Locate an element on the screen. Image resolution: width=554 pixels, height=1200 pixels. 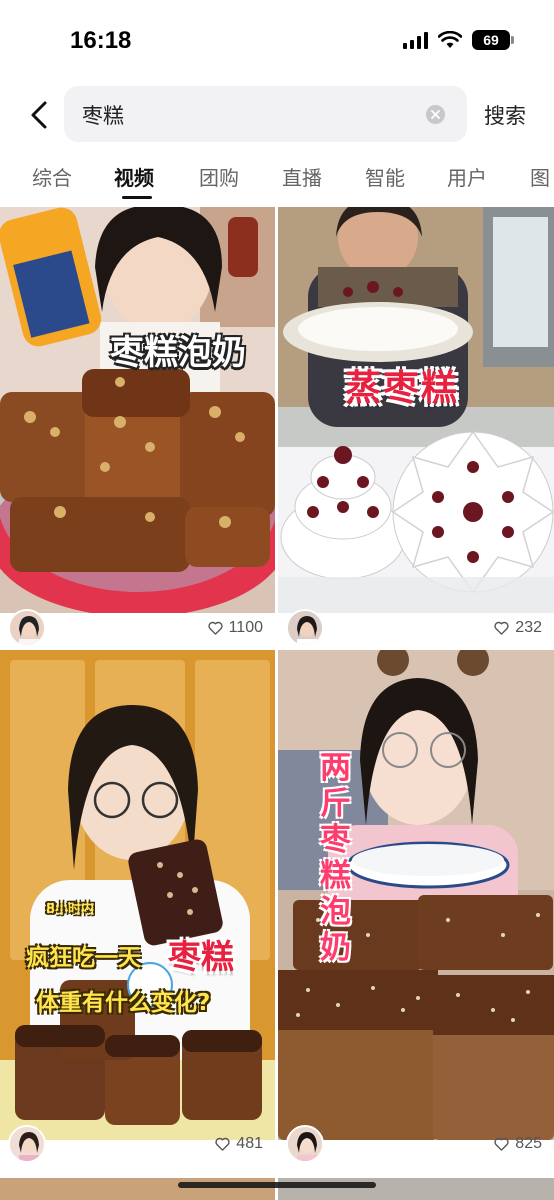
tab-users: 用户 is located at coordinates (467, 176).